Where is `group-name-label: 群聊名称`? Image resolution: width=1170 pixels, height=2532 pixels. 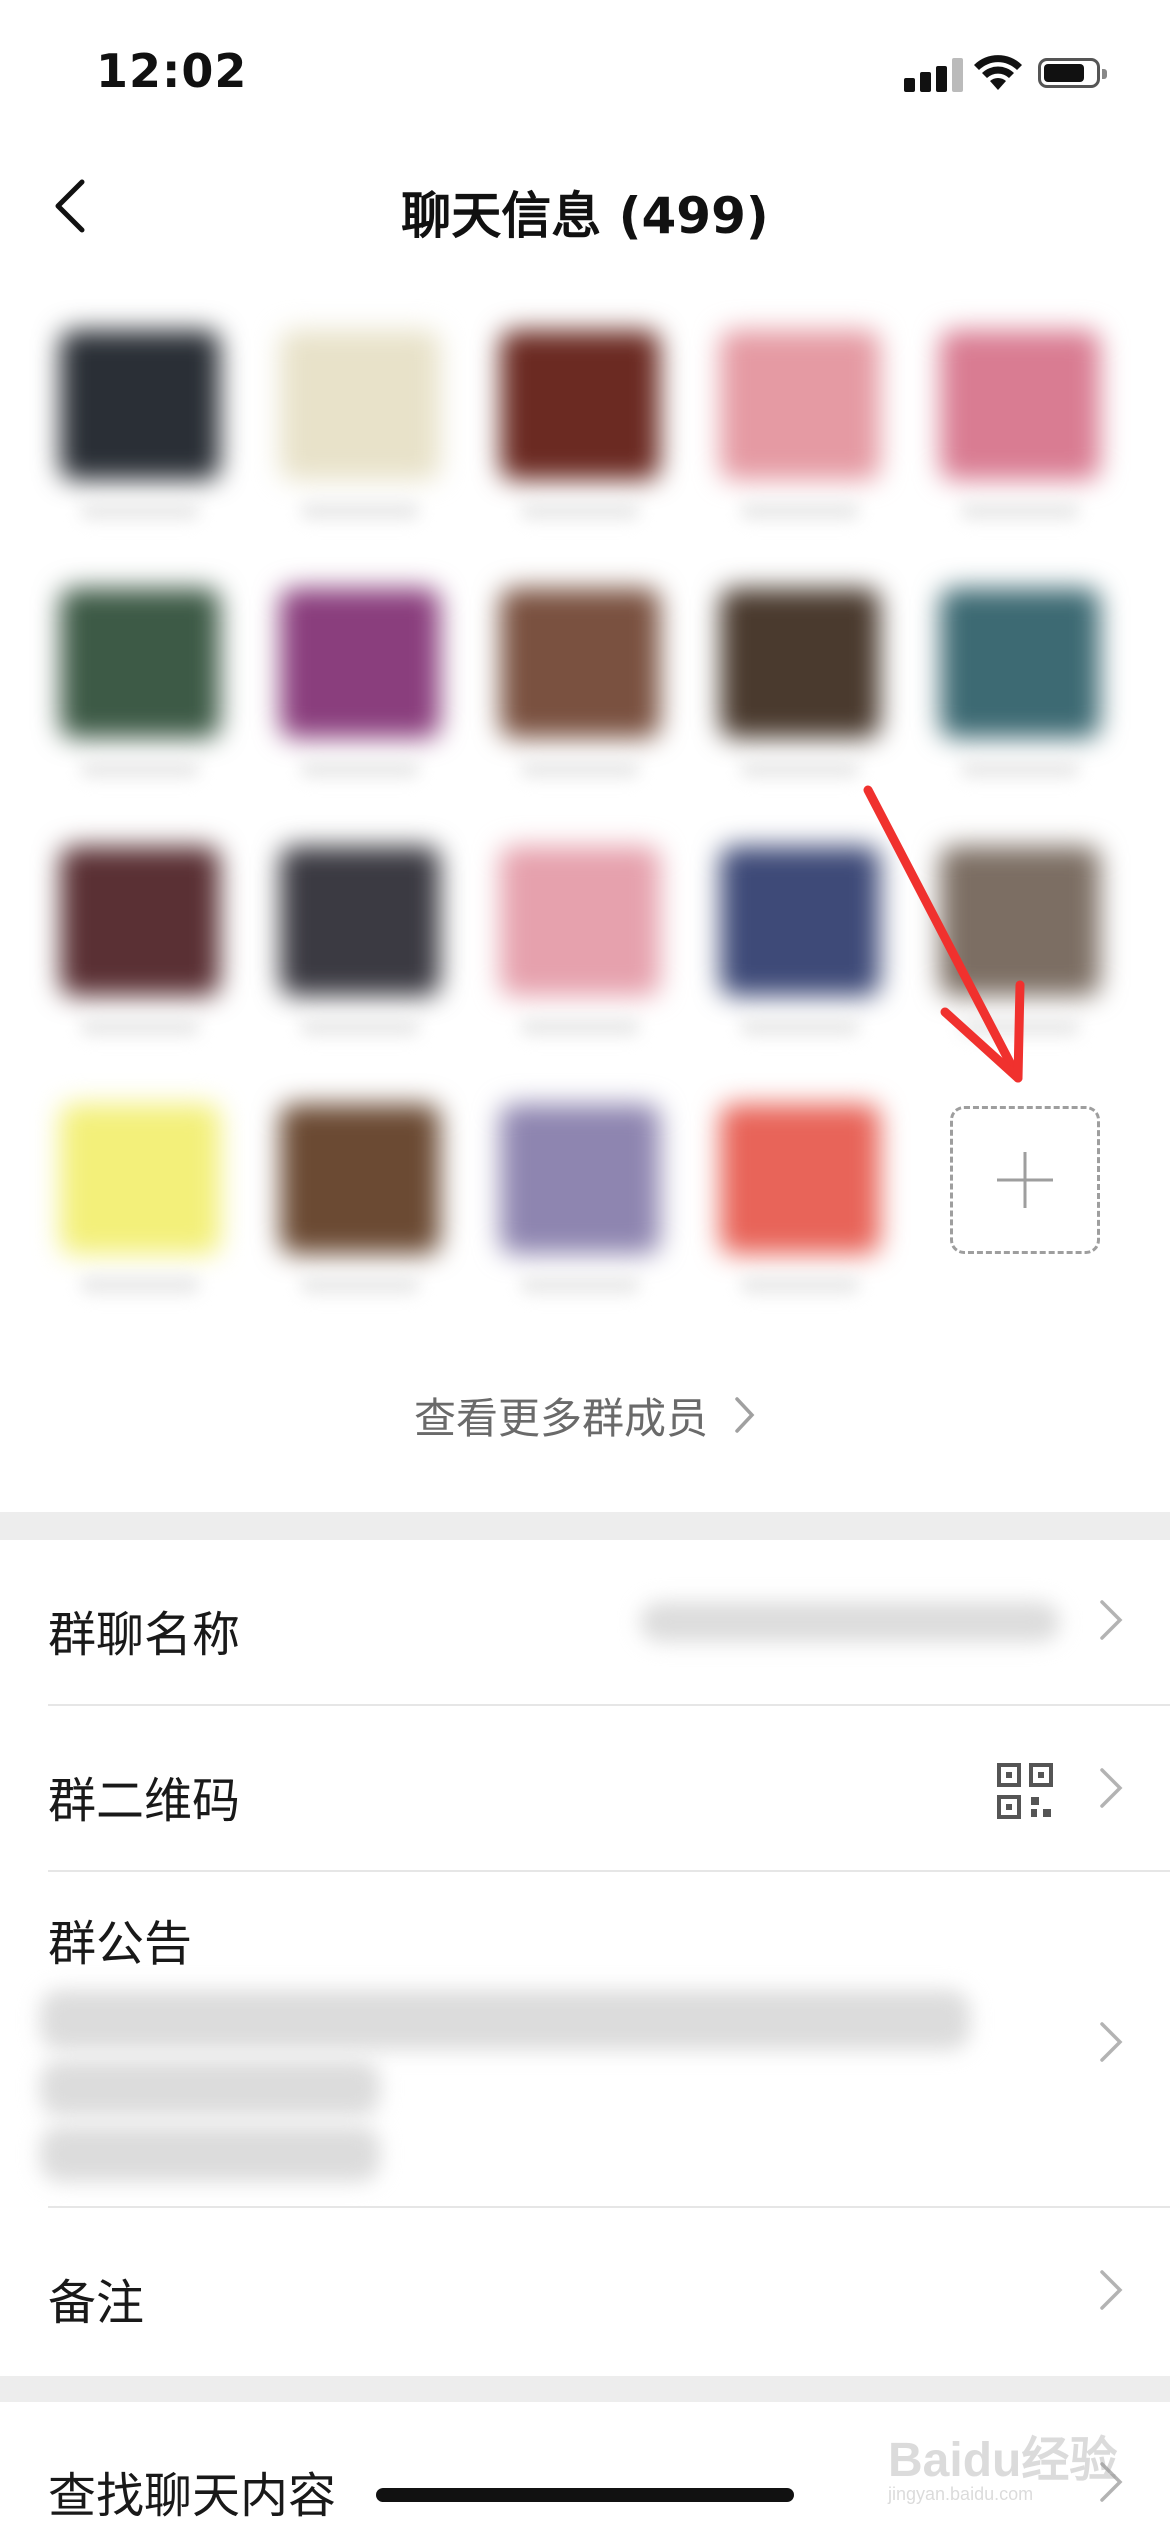 group-name-label: 群聊名称 is located at coordinates (144, 1635).